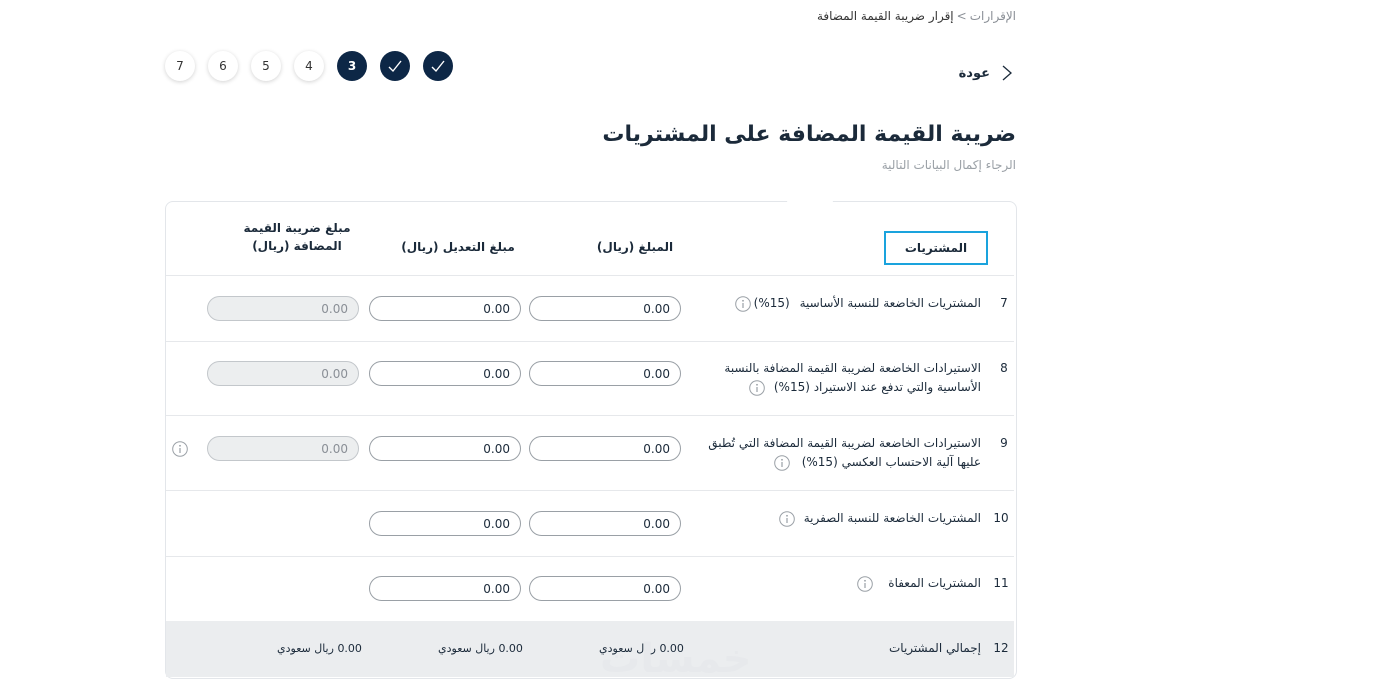 The image size is (1379, 699). I want to click on header-purchases-box: المشتريات, so click(936, 248).